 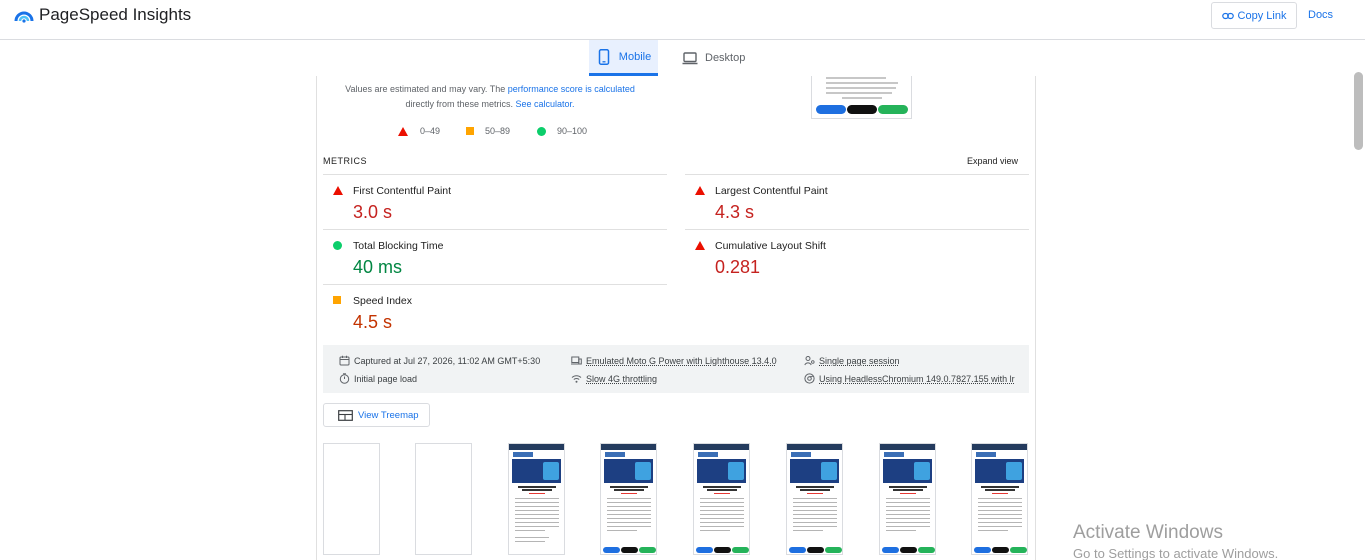 I want to click on metrics-heading: METRICS, so click(x=345, y=161).